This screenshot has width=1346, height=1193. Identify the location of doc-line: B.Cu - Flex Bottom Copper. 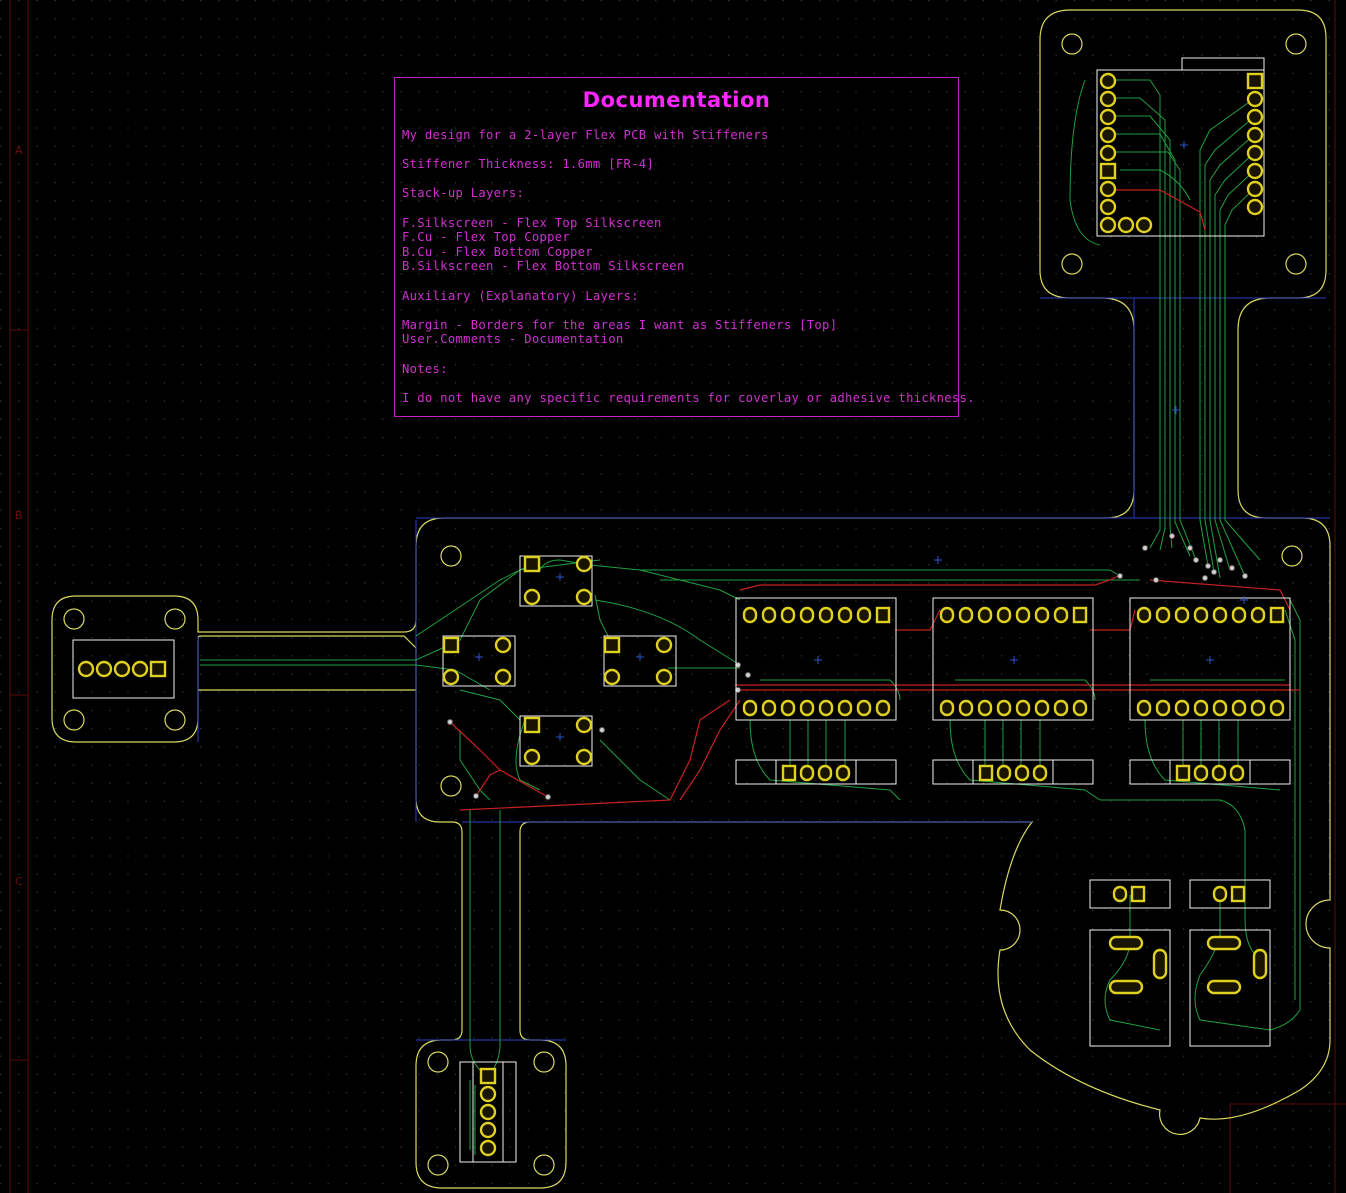
(497, 251).